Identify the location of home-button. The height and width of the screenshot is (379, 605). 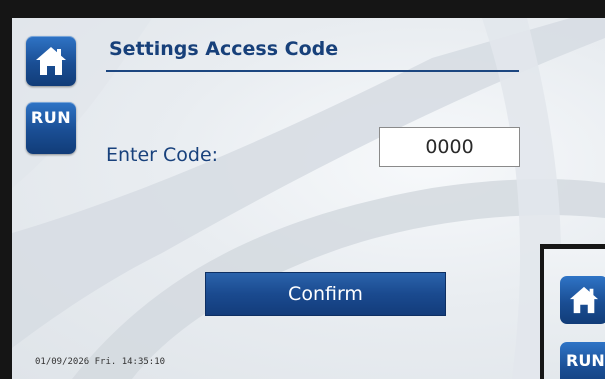
(51, 61).